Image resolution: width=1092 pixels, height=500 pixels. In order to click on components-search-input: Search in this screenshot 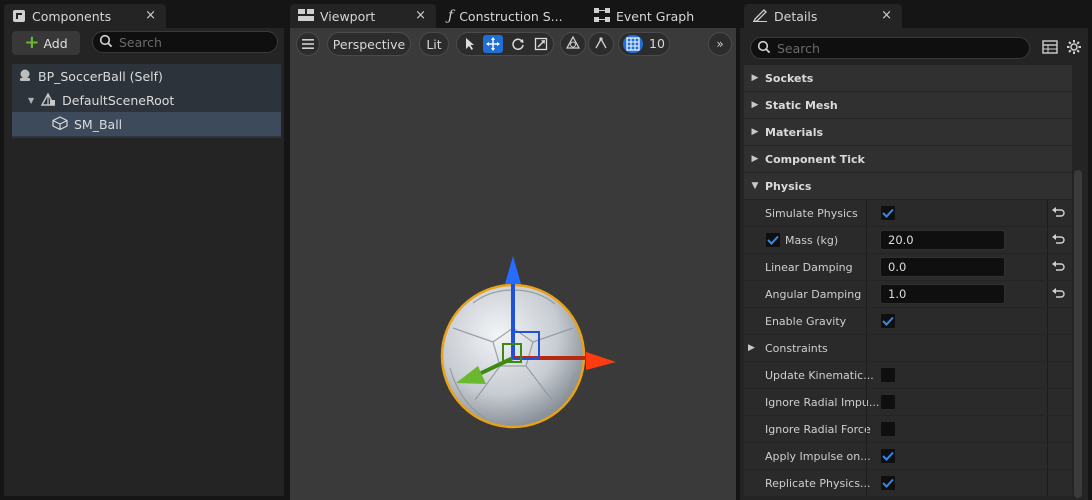, I will do `click(185, 42)`.